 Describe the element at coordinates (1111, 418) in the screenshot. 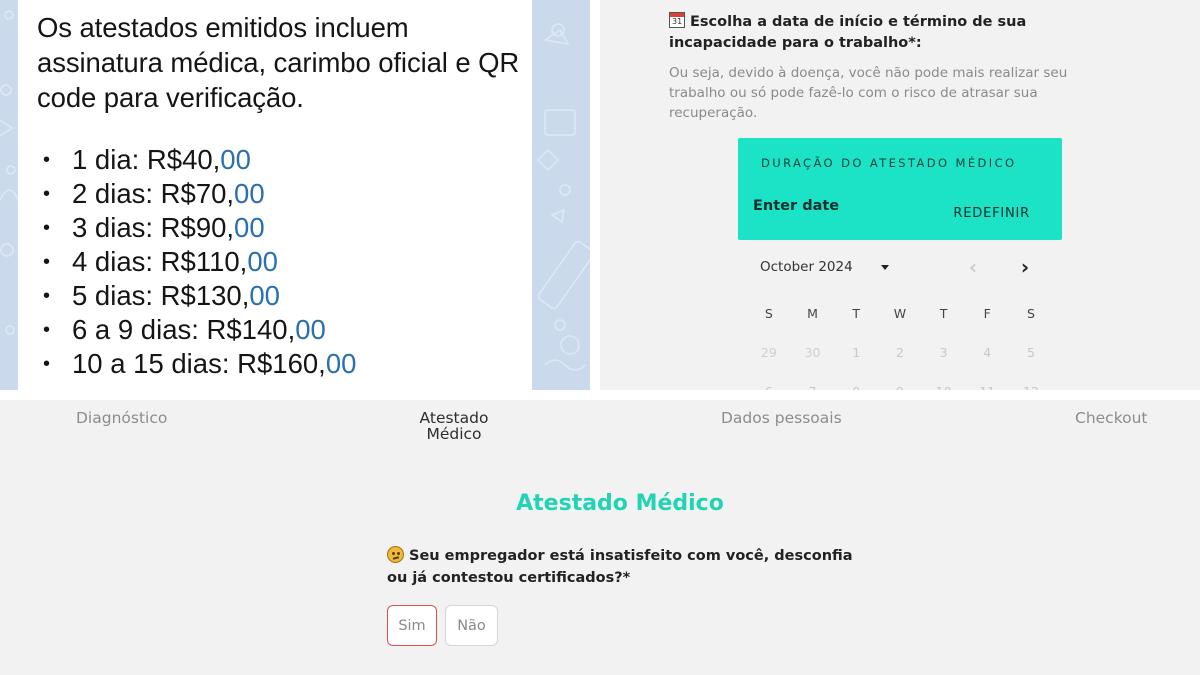

I see `step-checkout: Checkout` at that location.